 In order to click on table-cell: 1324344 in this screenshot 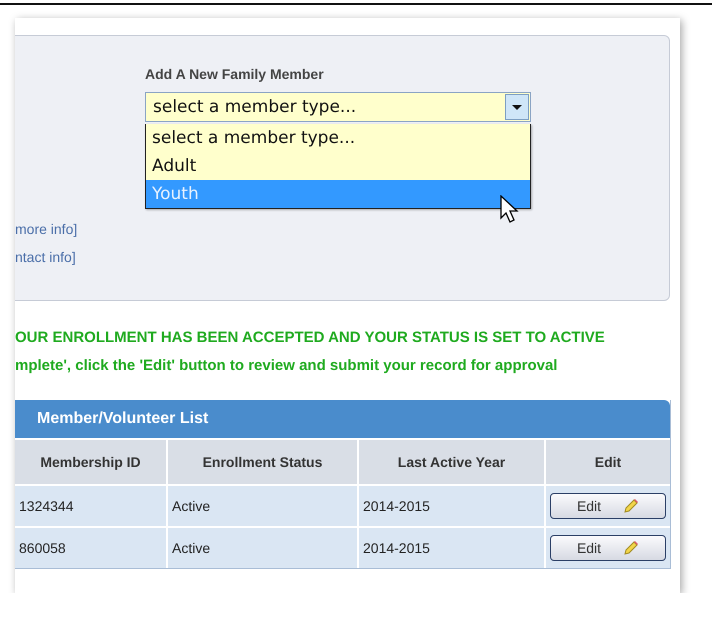, I will do `click(90, 506)`.